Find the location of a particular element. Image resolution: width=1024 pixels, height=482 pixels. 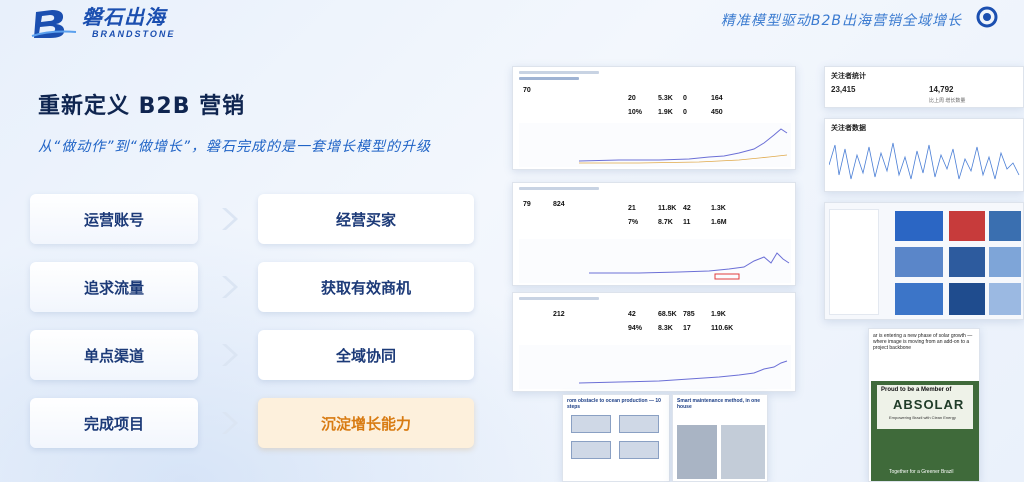

kpi-value: 164 is located at coordinates (717, 98).